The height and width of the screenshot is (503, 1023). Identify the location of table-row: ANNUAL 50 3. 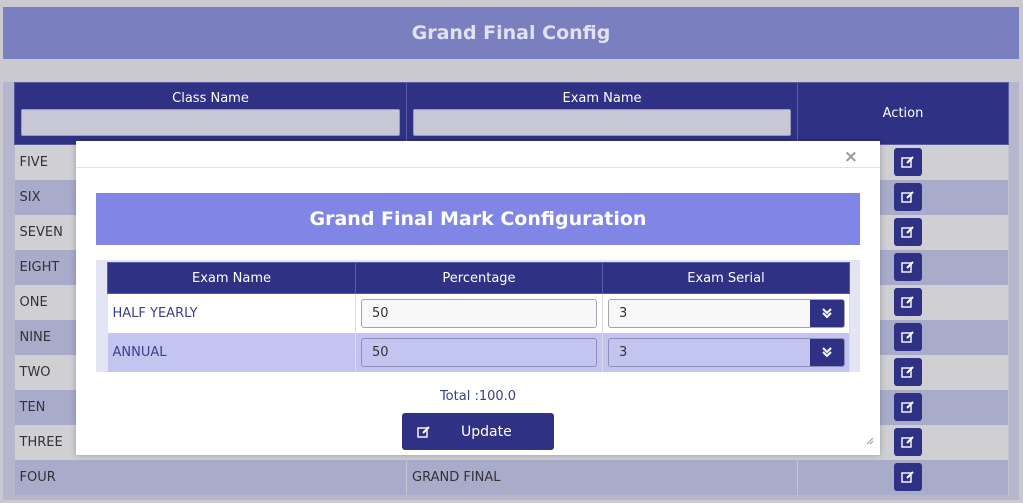
(478, 352).